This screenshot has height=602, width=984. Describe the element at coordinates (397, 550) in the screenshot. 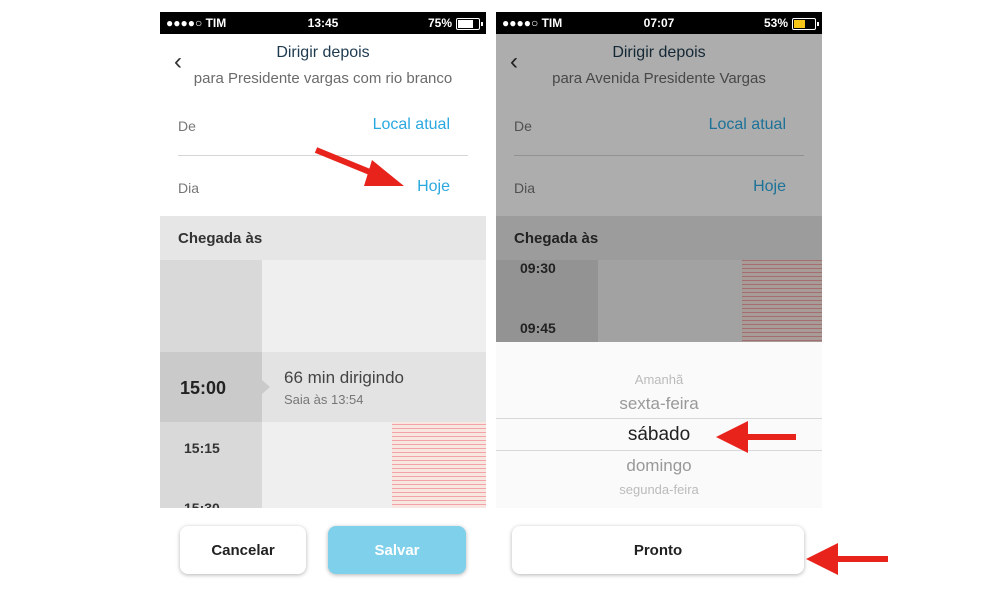

I see `save-button: Salvar` at that location.